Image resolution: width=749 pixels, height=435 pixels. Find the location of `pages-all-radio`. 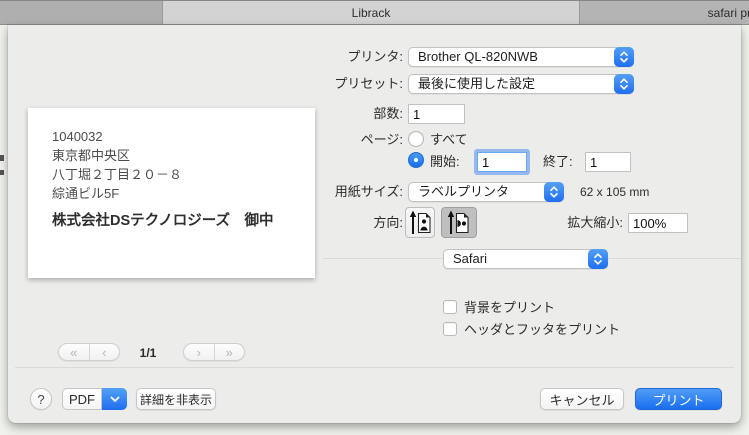

pages-all-radio is located at coordinates (416, 139).